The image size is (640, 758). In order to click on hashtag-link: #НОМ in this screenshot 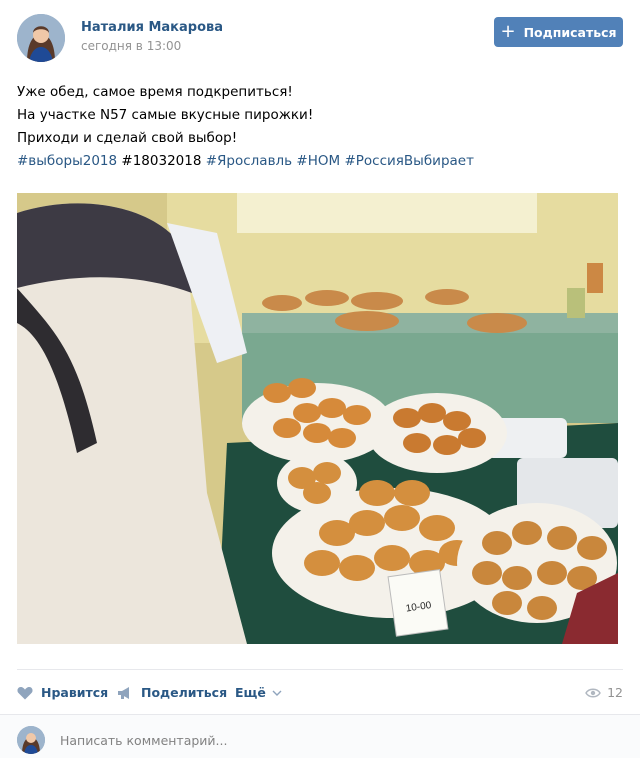, I will do `click(318, 161)`.